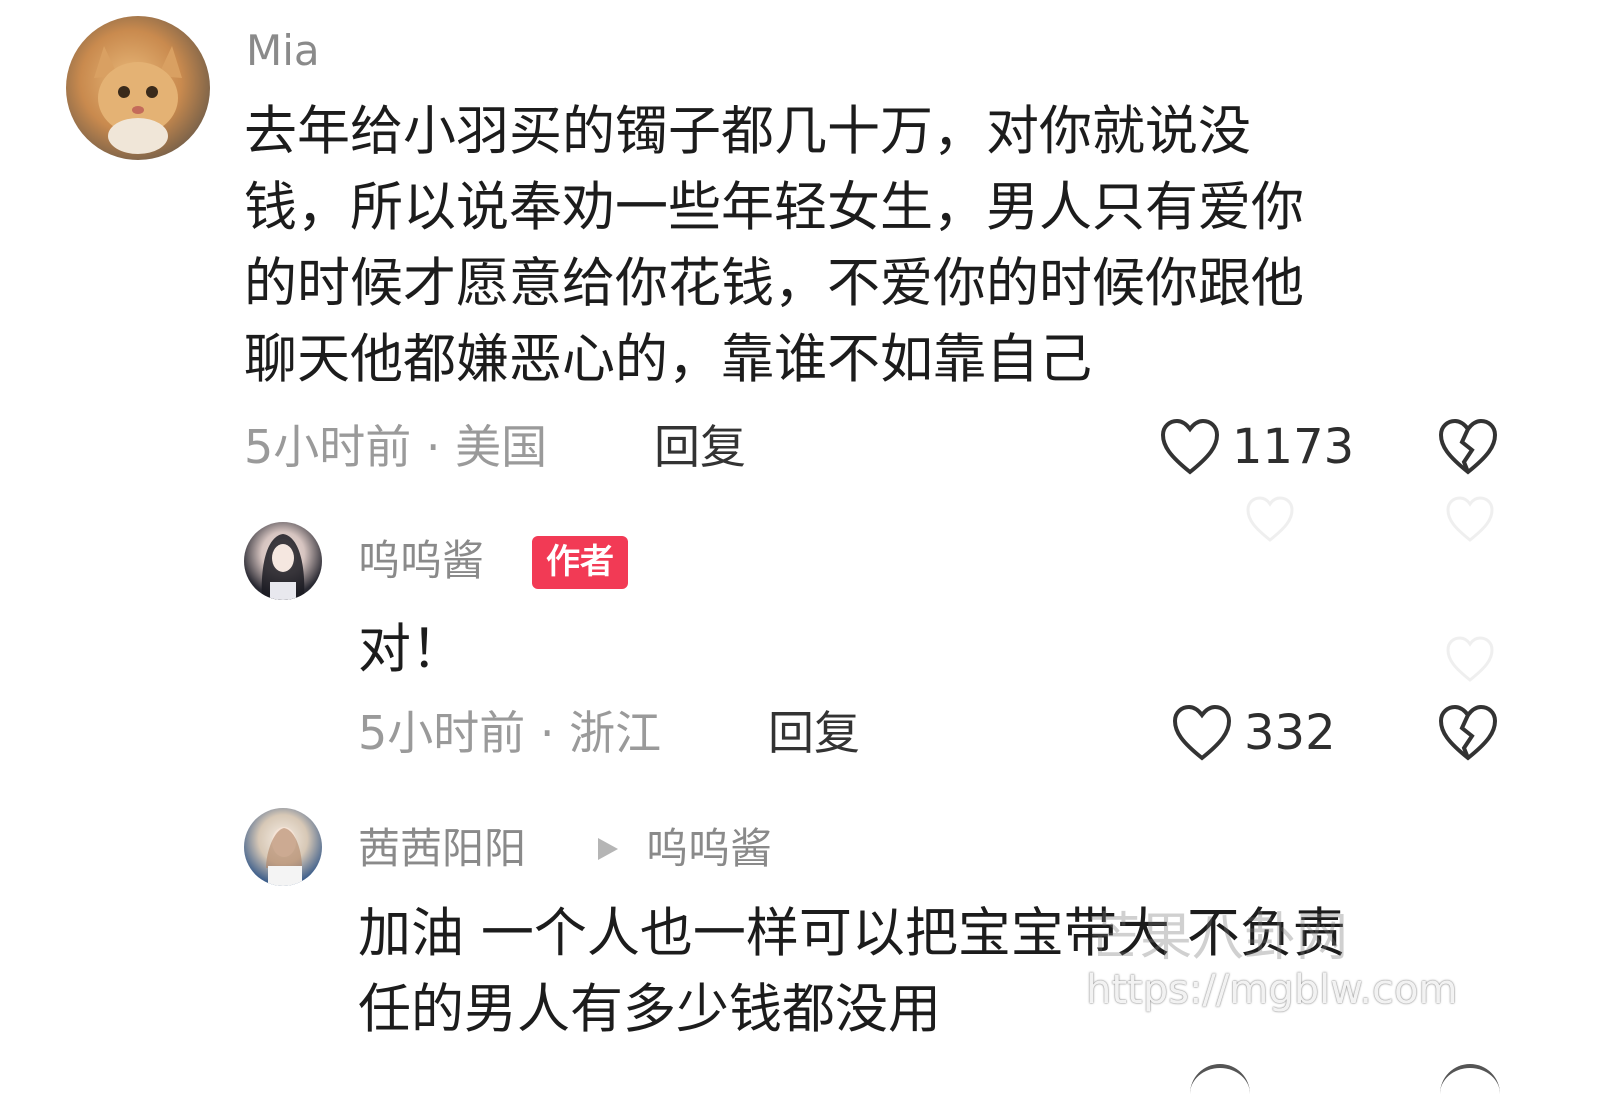  What do you see at coordinates (396, 447) in the screenshot?
I see `comment-meta: 5小时前 · 美国` at bounding box center [396, 447].